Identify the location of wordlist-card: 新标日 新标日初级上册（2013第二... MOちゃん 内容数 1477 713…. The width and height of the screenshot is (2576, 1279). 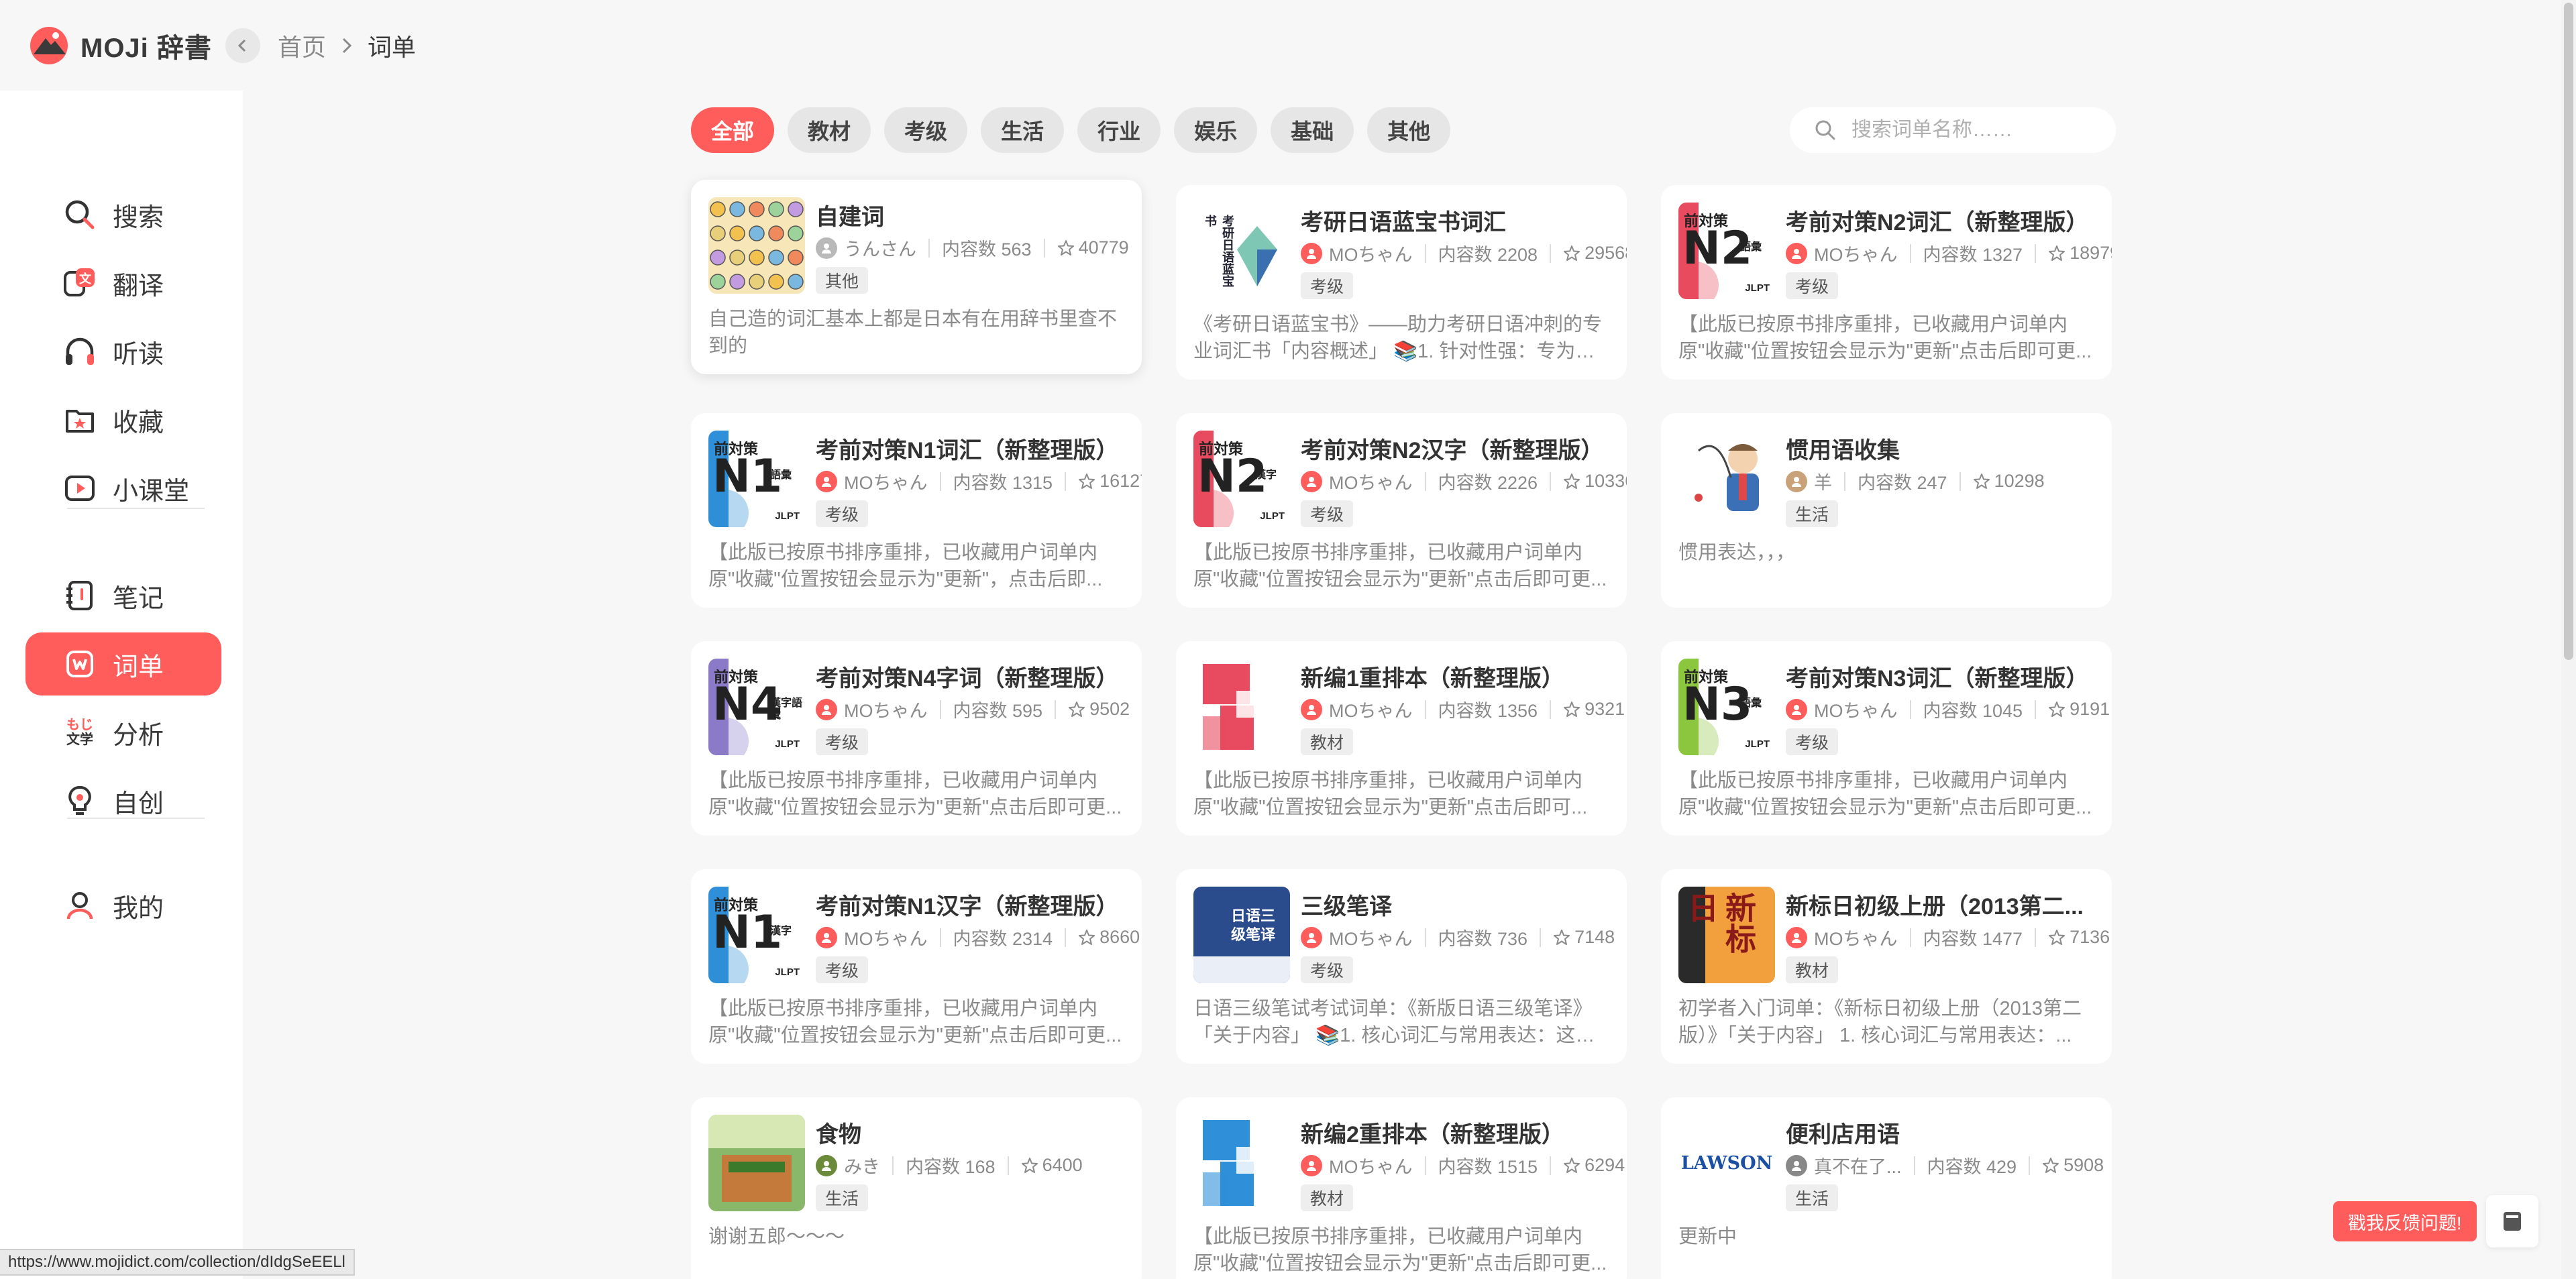
(1886, 967).